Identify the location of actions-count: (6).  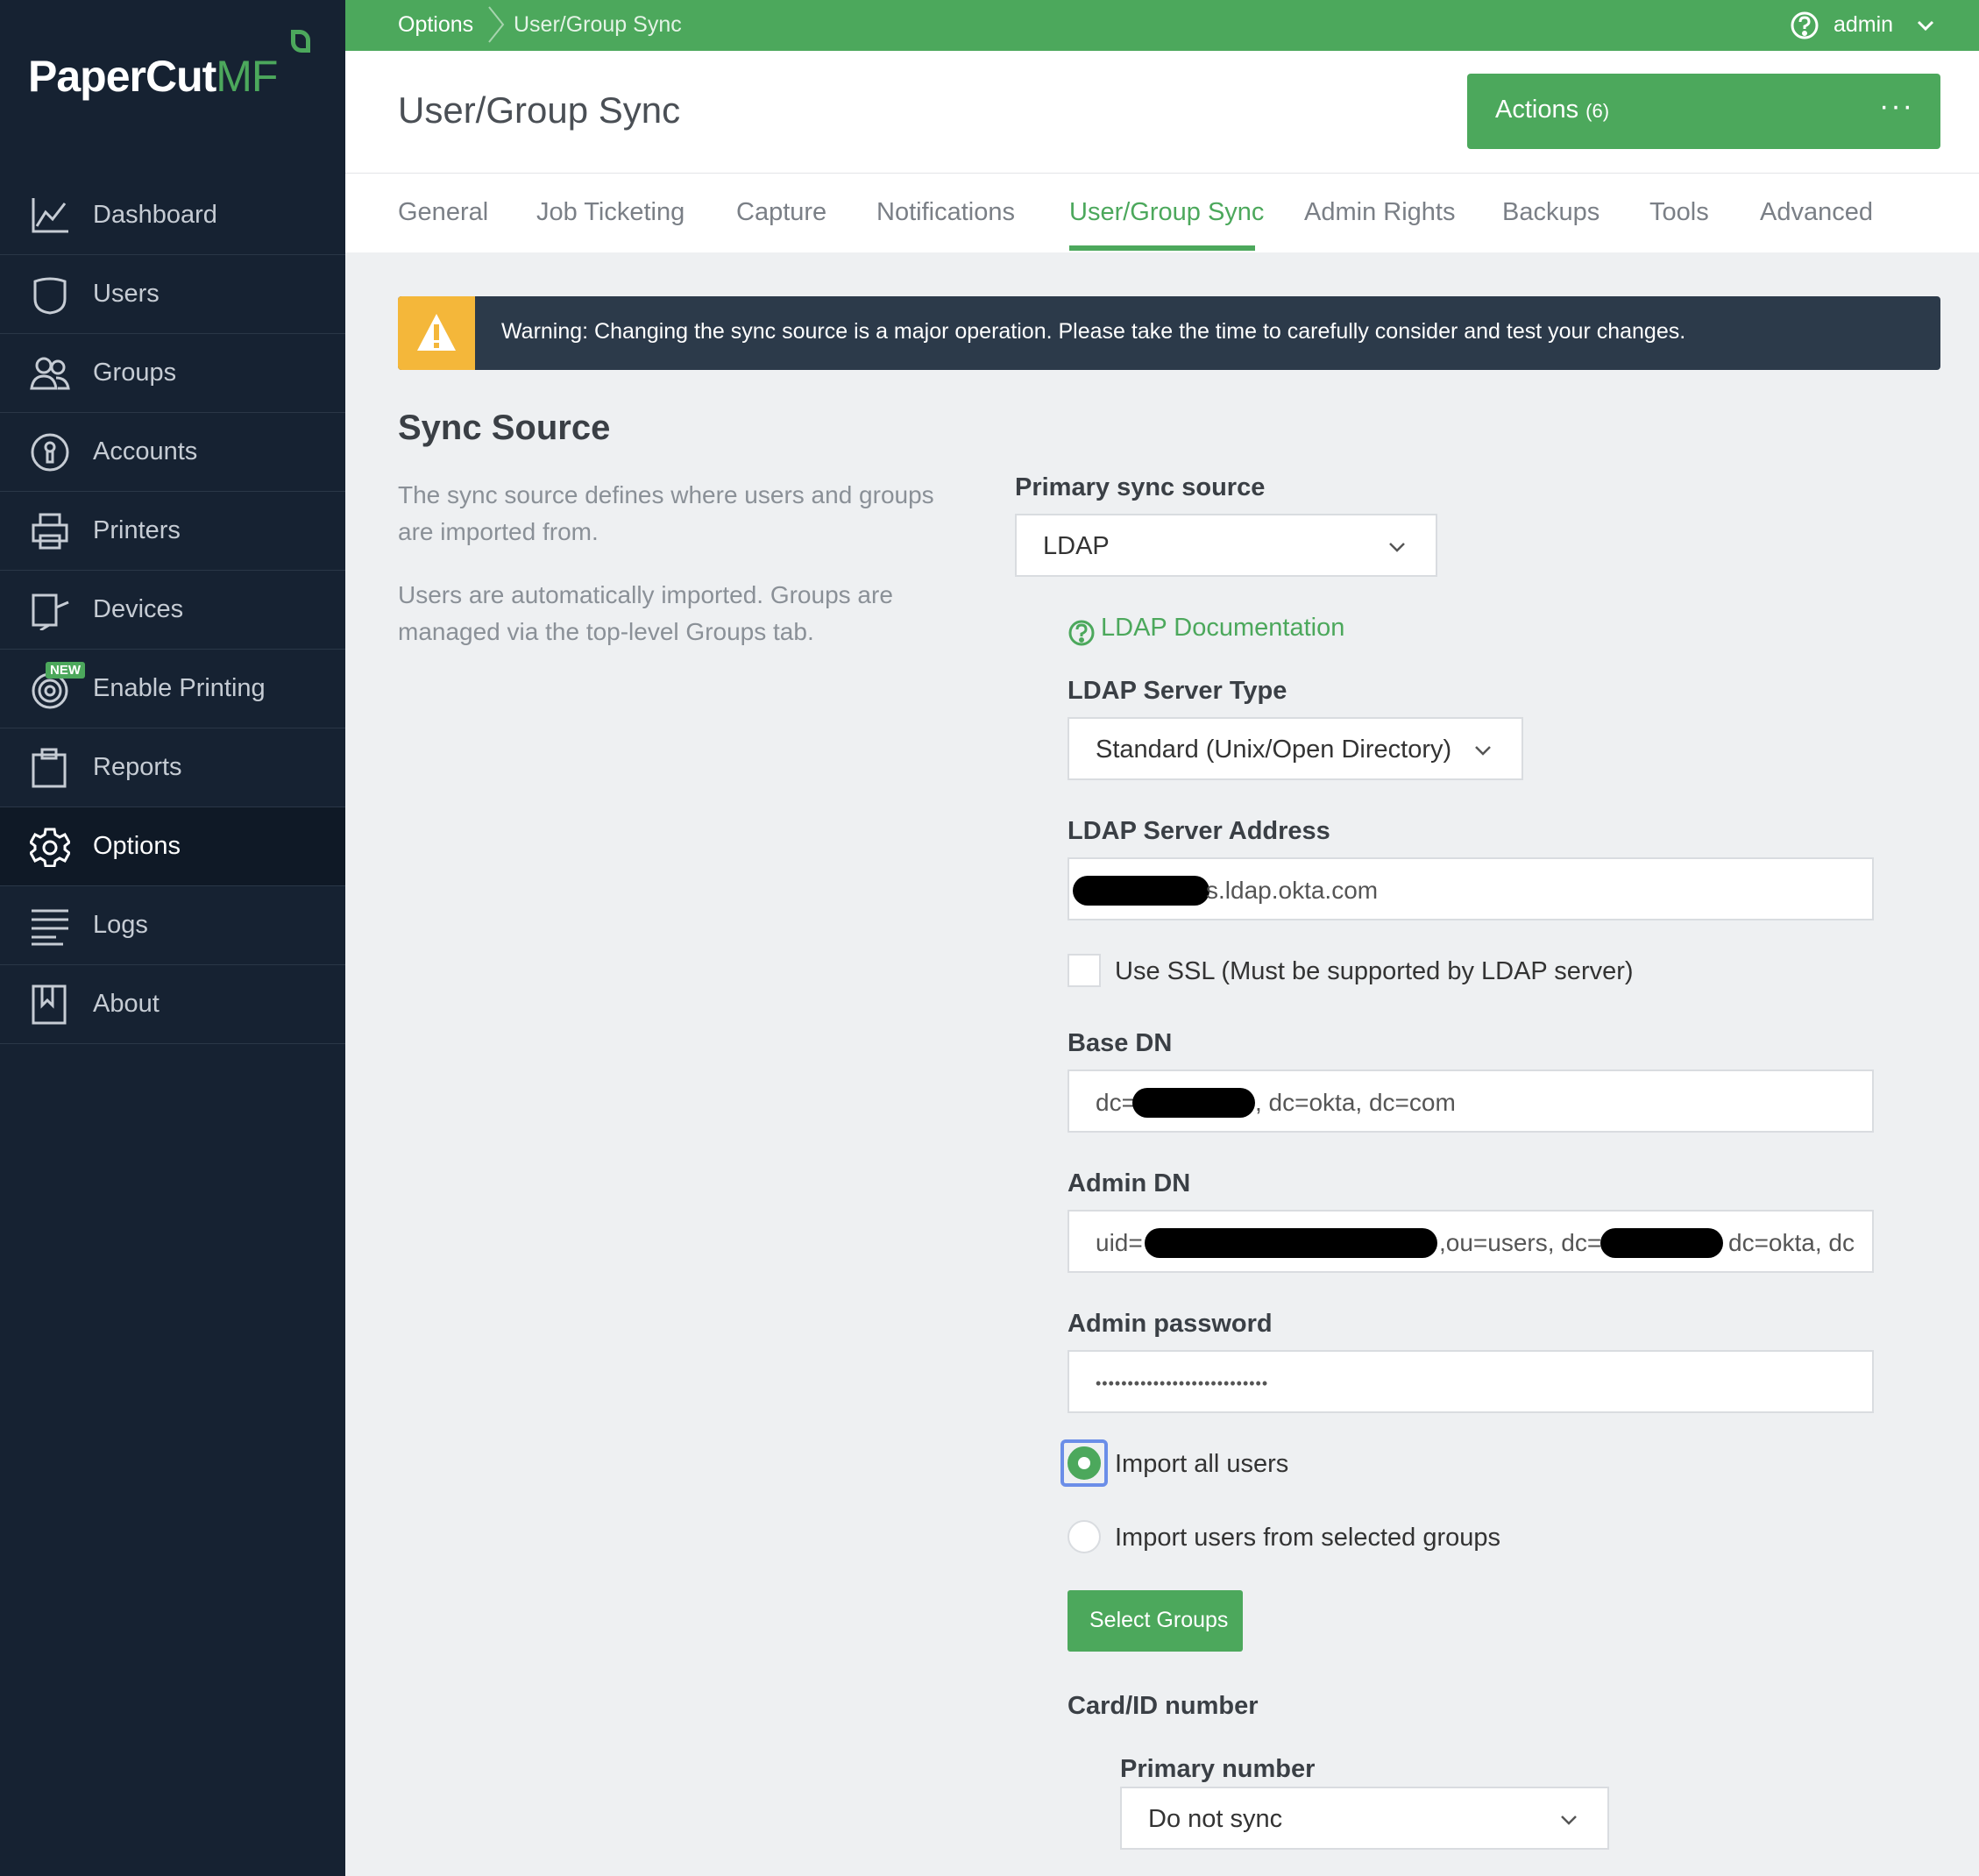
(1598, 111).